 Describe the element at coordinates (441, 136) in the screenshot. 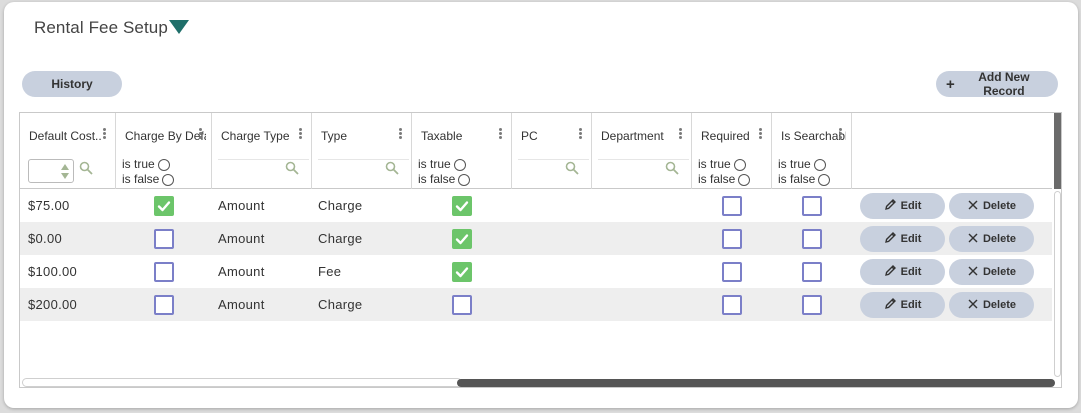

I see `column-header-label: Taxable` at that location.